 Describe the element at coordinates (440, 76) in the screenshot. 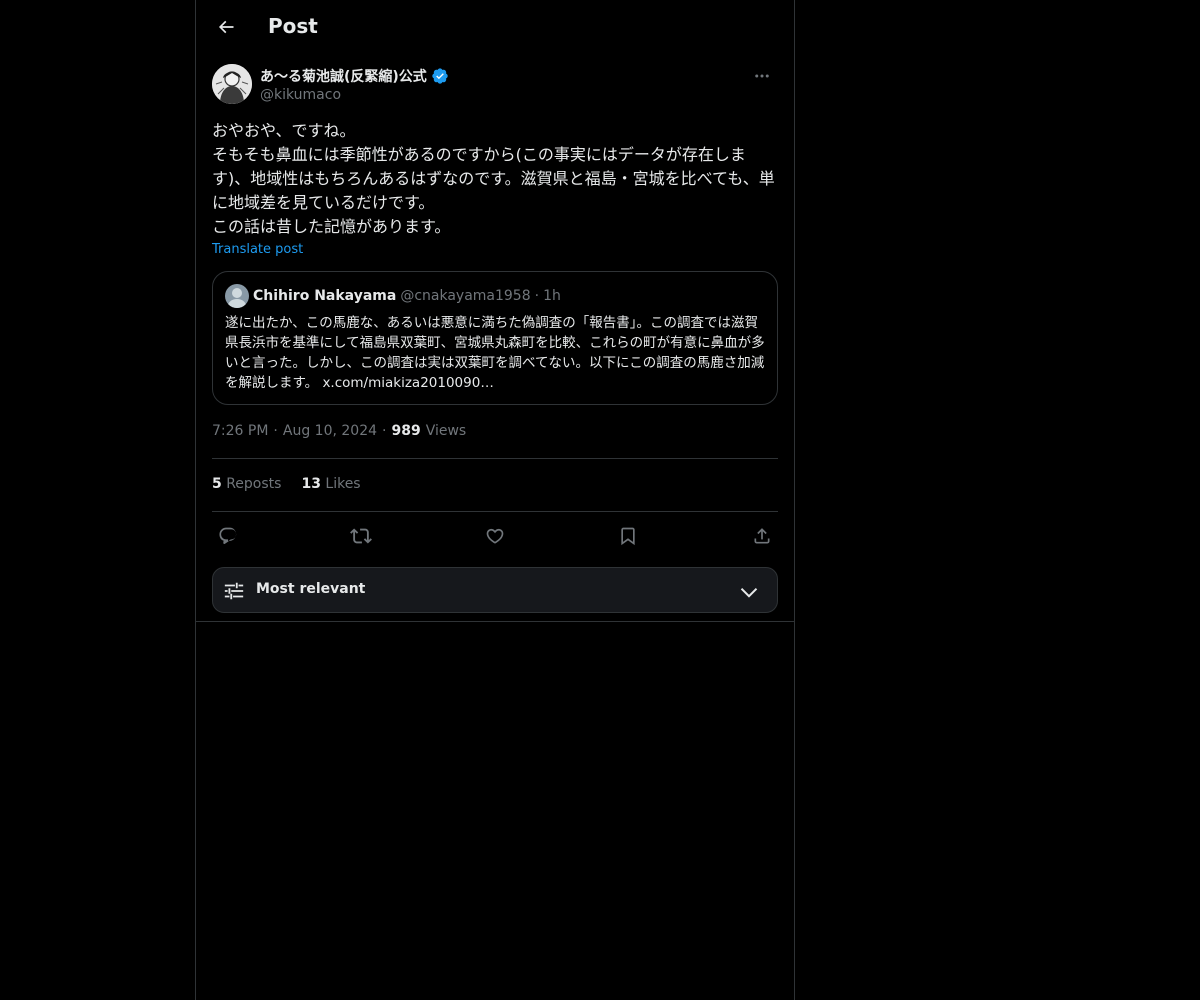

I see `verified-badge-icon` at that location.